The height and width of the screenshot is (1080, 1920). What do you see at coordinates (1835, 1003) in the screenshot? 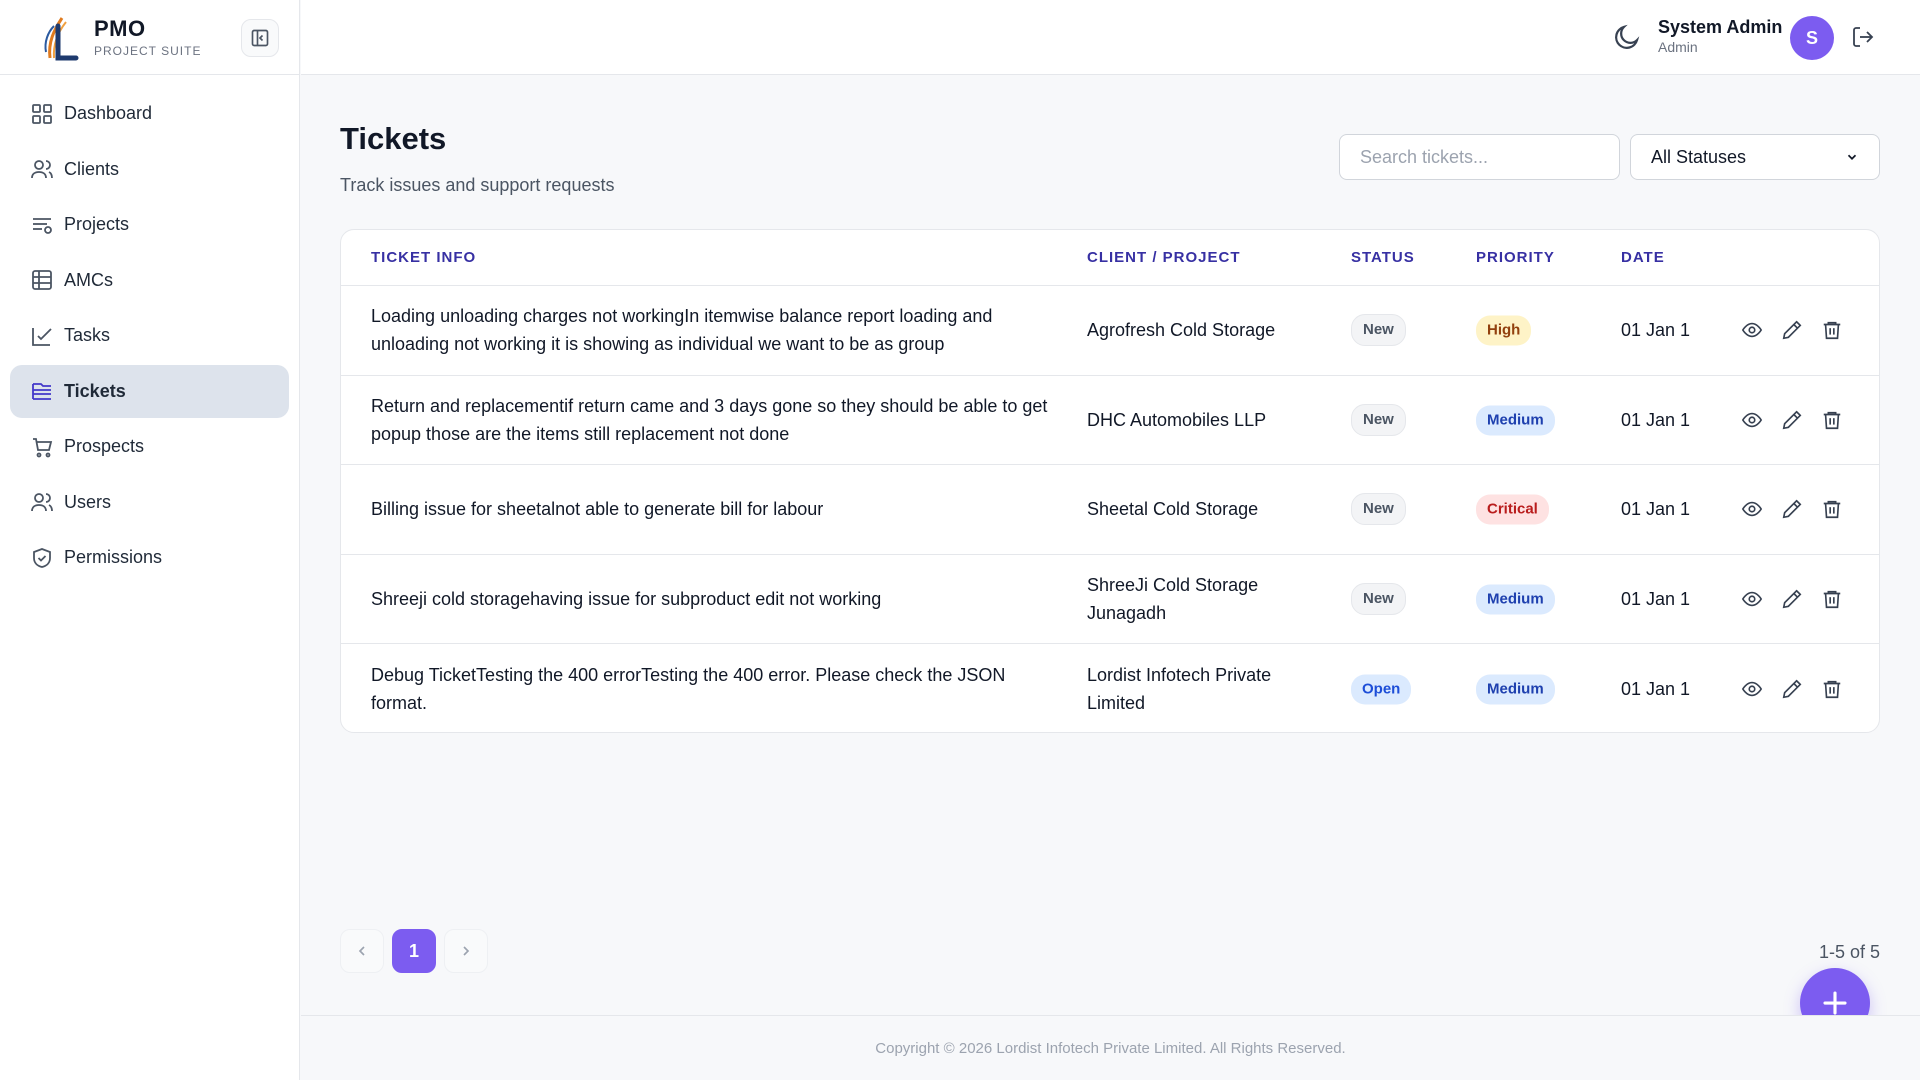
I see `plus-icon` at bounding box center [1835, 1003].